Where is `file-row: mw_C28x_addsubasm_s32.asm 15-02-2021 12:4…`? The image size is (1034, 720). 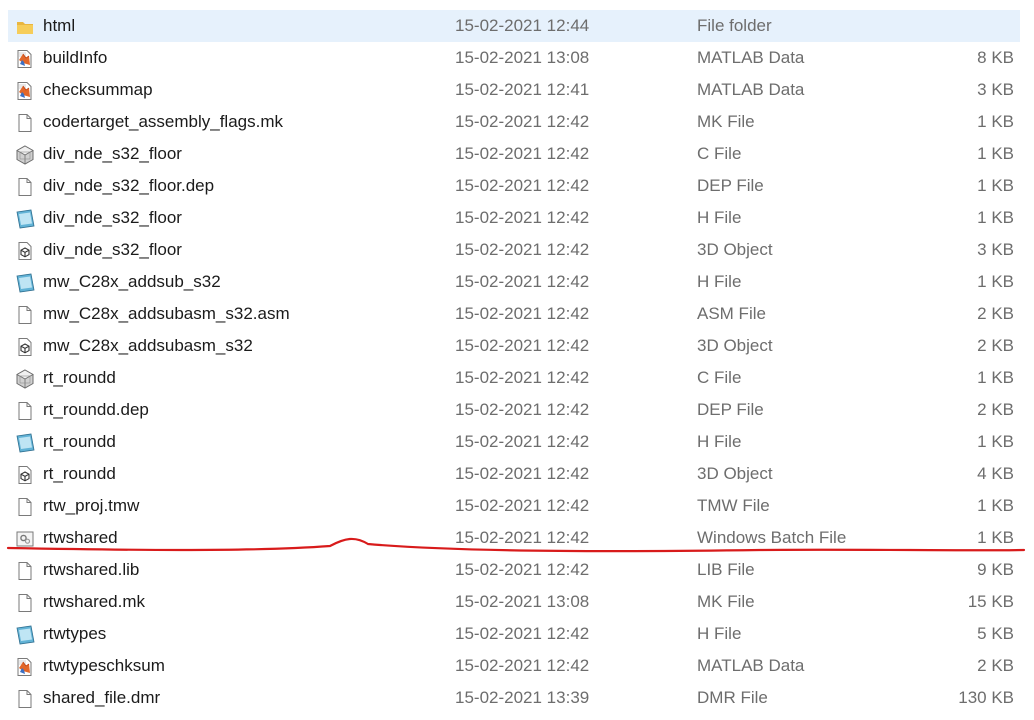
file-row: mw_C28x_addsubasm_s32.asm 15-02-2021 12:4… is located at coordinates (517, 314).